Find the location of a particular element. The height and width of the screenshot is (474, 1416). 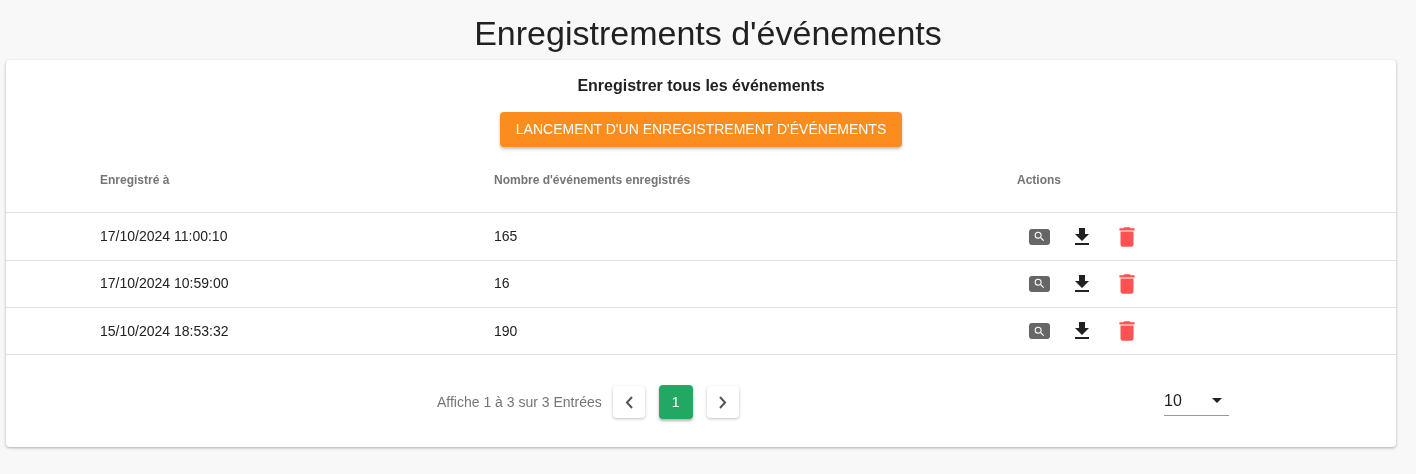

next-page-button is located at coordinates (722, 402).